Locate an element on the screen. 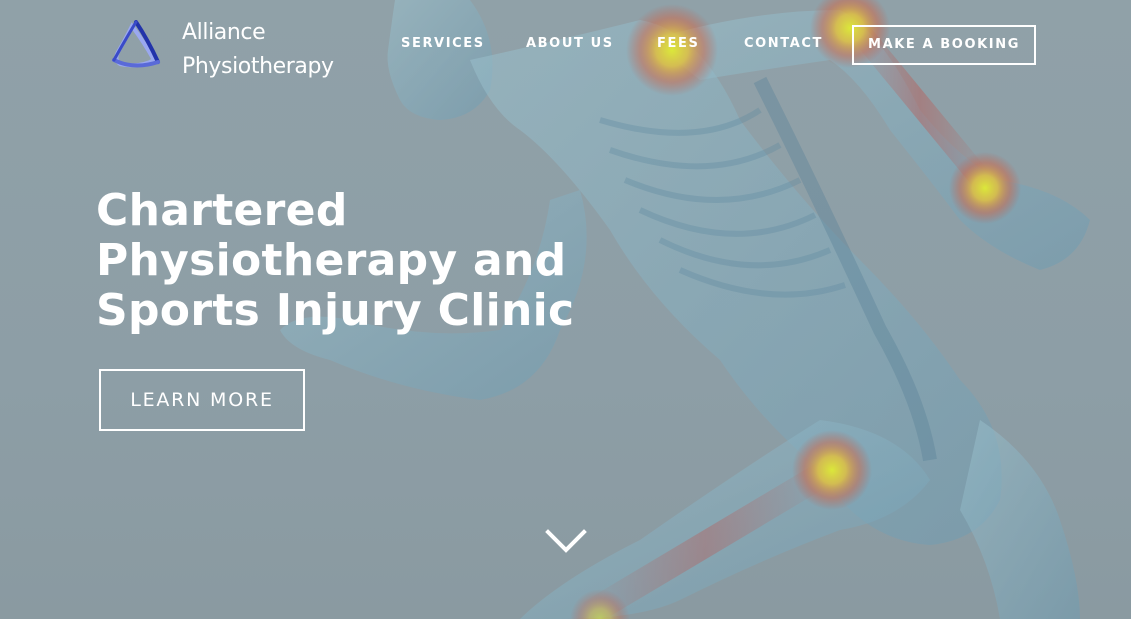  learn-more-button: LEARN MORE is located at coordinates (202, 400).